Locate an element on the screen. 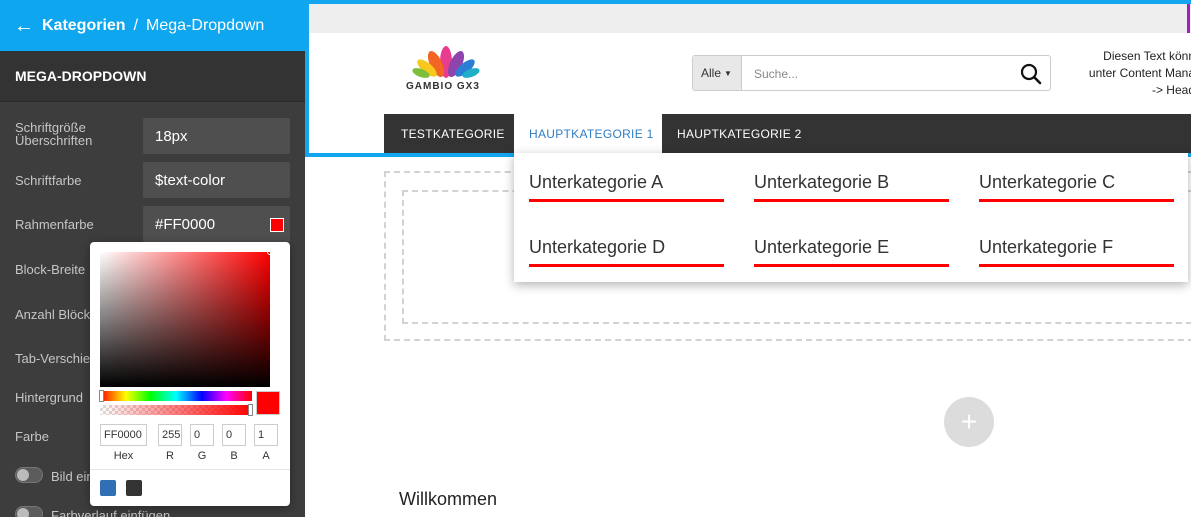 The height and width of the screenshot is (517, 1191). color-picker: FF0000 255 0 0 1 Hex R G B A is located at coordinates (190, 374).